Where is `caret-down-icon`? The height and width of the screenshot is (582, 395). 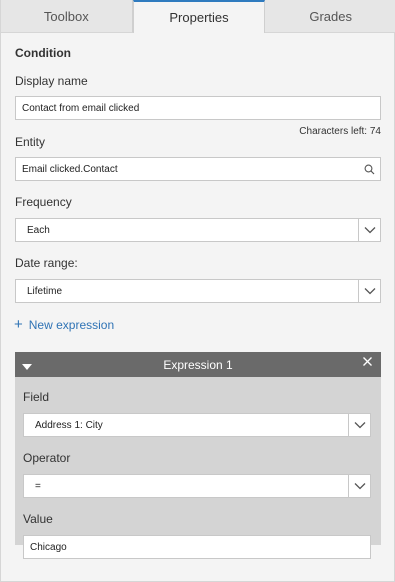 caret-down-icon is located at coordinates (27, 367).